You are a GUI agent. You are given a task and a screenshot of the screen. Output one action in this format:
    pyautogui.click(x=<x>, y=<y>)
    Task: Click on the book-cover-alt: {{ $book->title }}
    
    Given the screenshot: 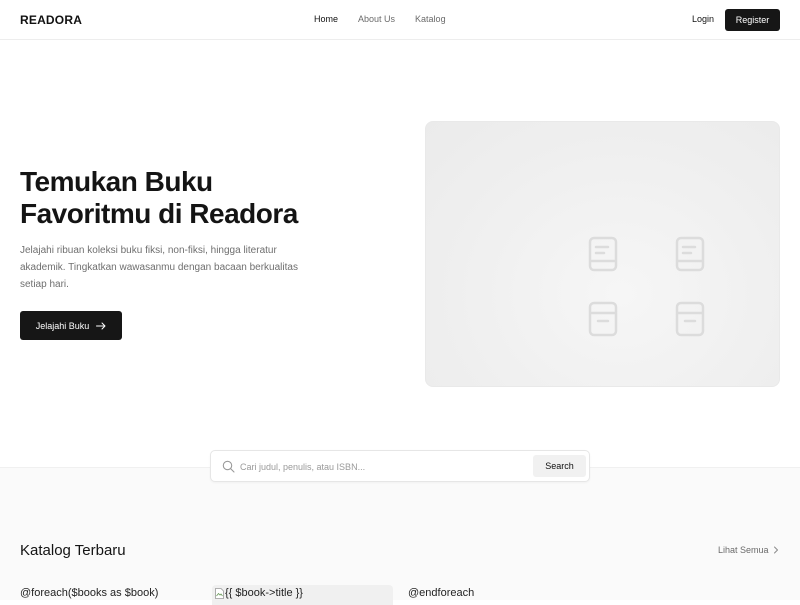 What is the action you would take?
    pyautogui.click(x=264, y=593)
    